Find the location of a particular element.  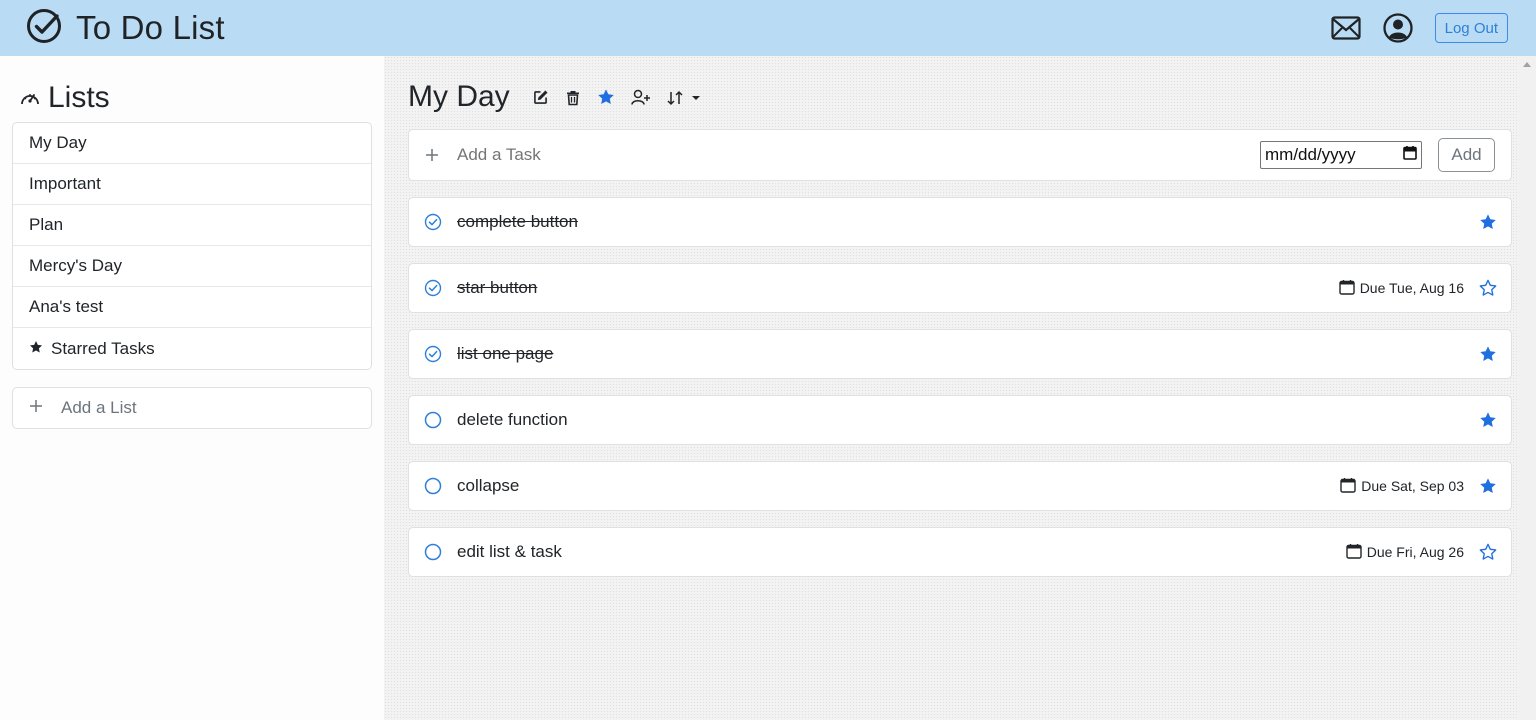

sidebar-item-important: Important is located at coordinates (192, 184).